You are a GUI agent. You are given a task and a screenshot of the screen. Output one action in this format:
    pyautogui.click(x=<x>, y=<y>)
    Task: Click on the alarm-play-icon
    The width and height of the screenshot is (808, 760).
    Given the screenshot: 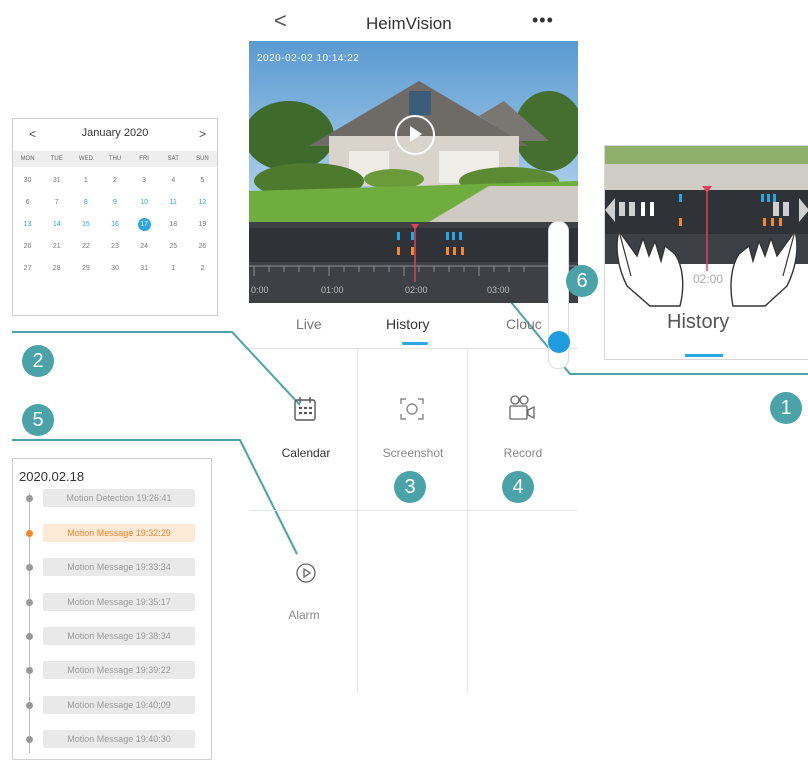 What is the action you would take?
    pyautogui.click(x=306, y=573)
    